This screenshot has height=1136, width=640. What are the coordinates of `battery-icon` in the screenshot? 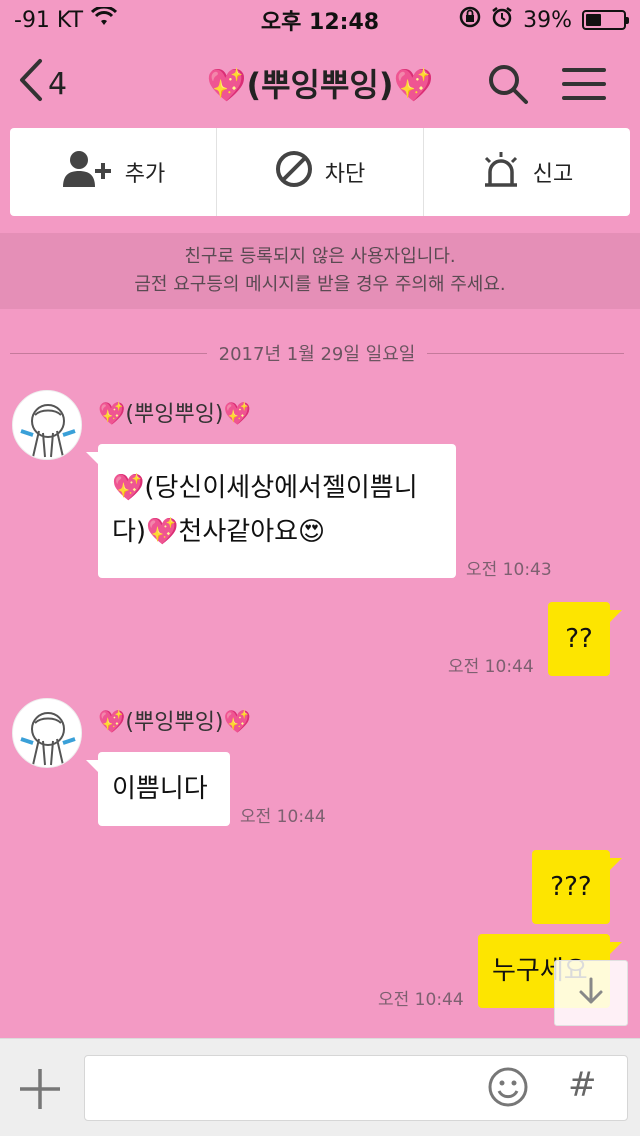 It's located at (605, 20).